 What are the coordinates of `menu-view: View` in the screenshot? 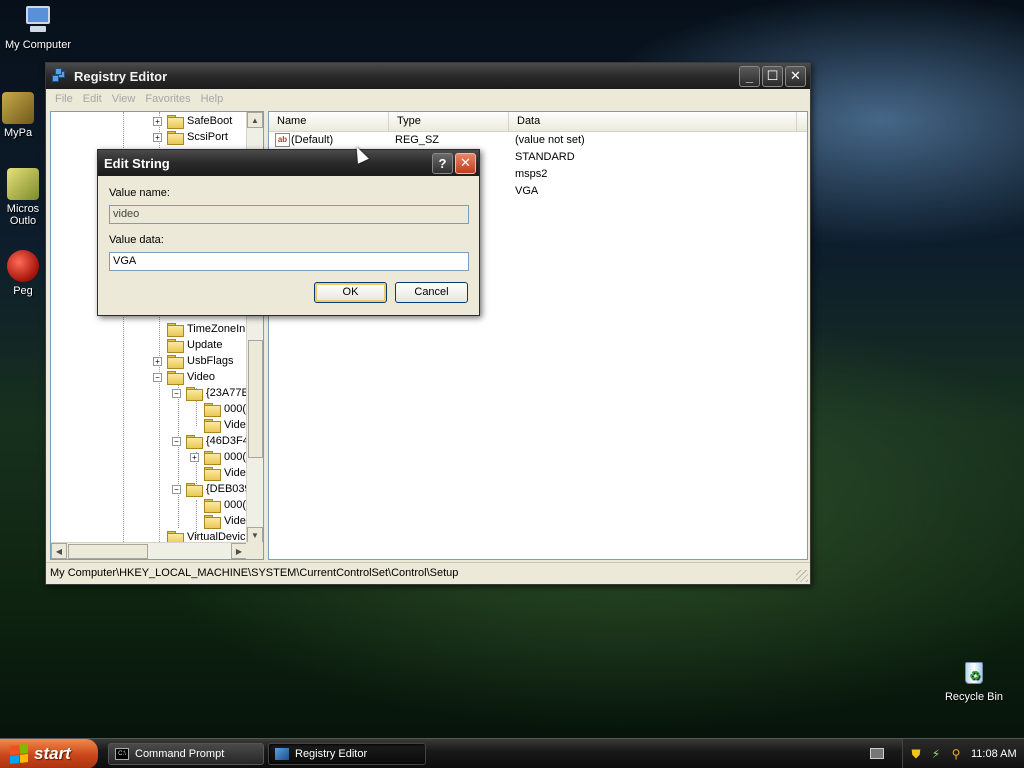 It's located at (124, 99).